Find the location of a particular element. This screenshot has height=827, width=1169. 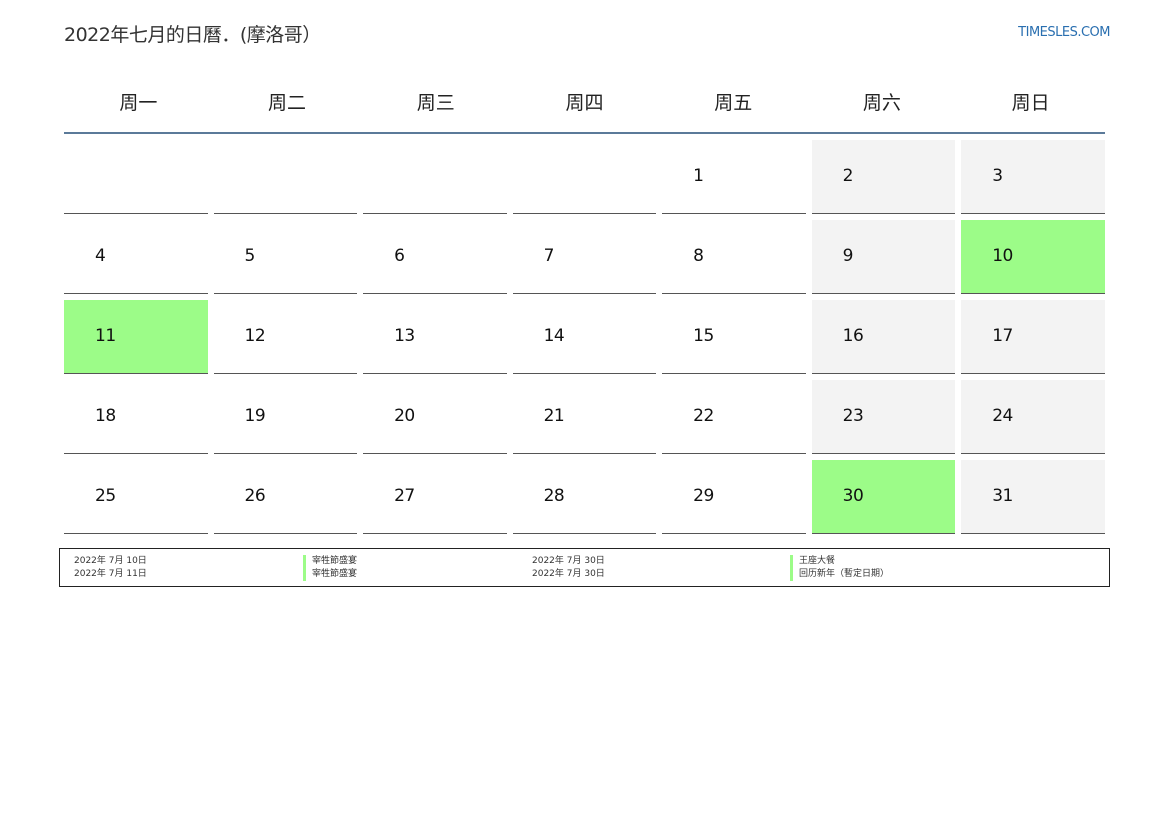

legend-names-col-a: 宰牲節盛宴 宰牲節盛宴 is located at coordinates (417, 570).